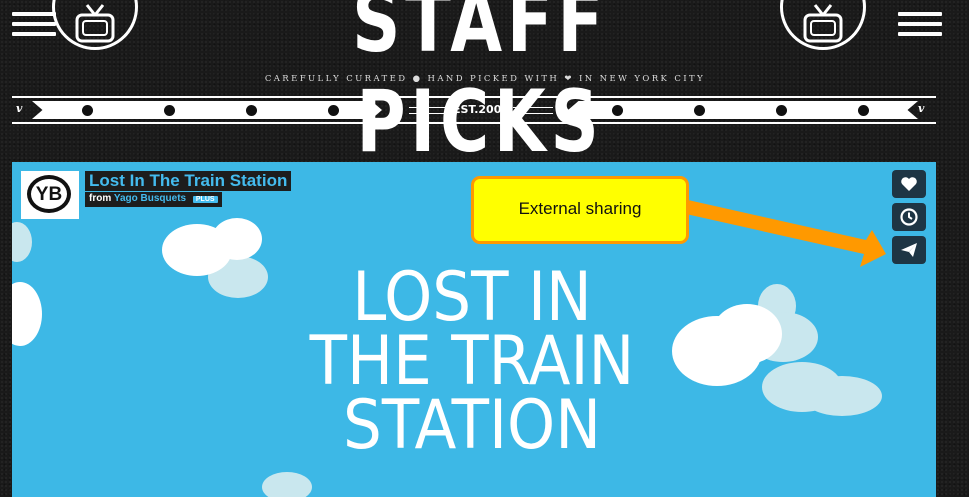 The height and width of the screenshot is (497, 969). I want to click on speed-lines-right, so click(920, 27).